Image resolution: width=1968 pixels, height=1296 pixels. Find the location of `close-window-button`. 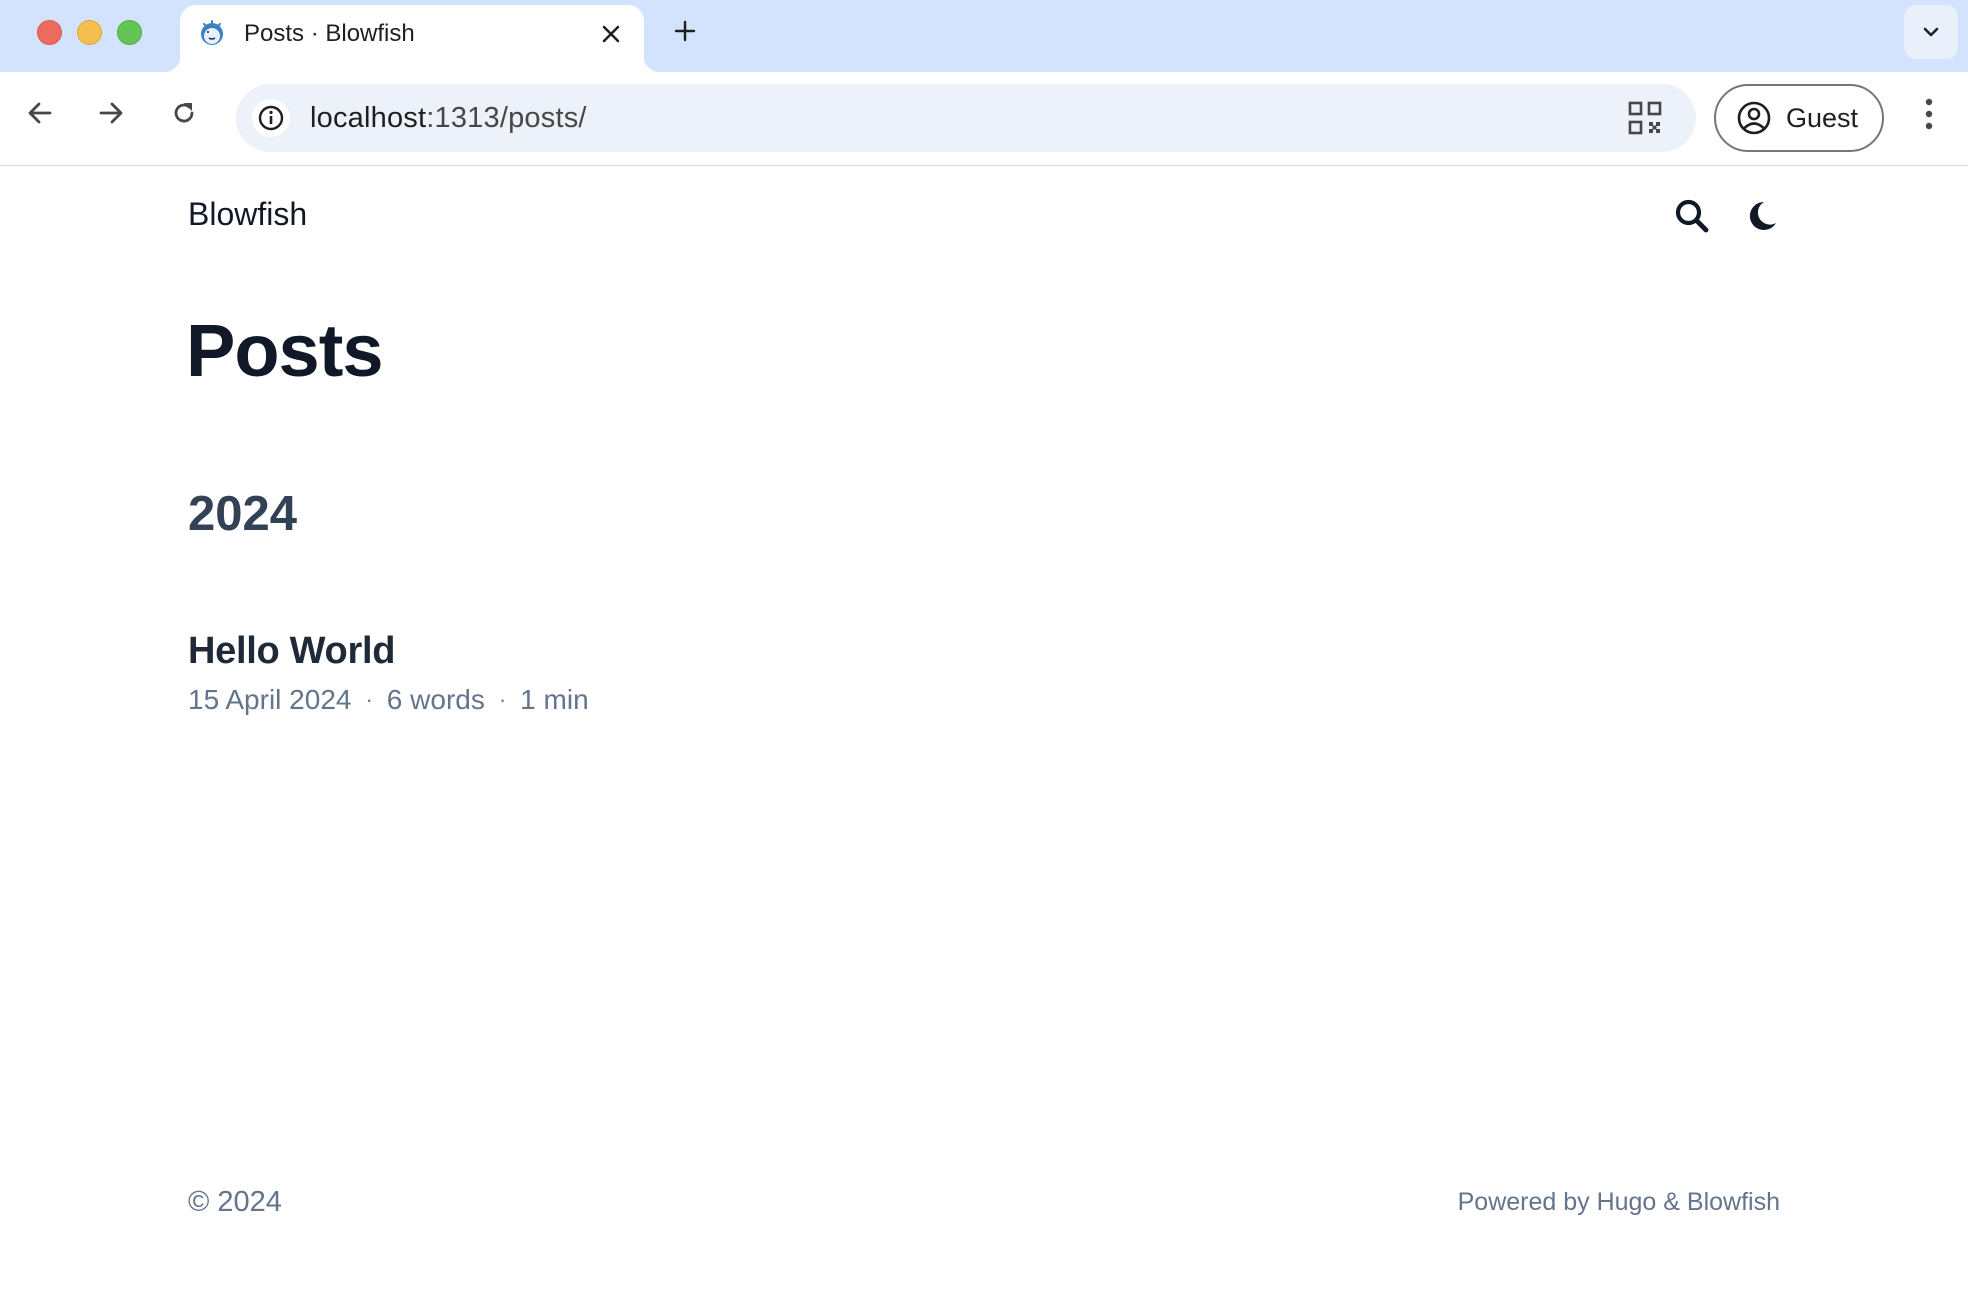

close-window-button is located at coordinates (49, 32).